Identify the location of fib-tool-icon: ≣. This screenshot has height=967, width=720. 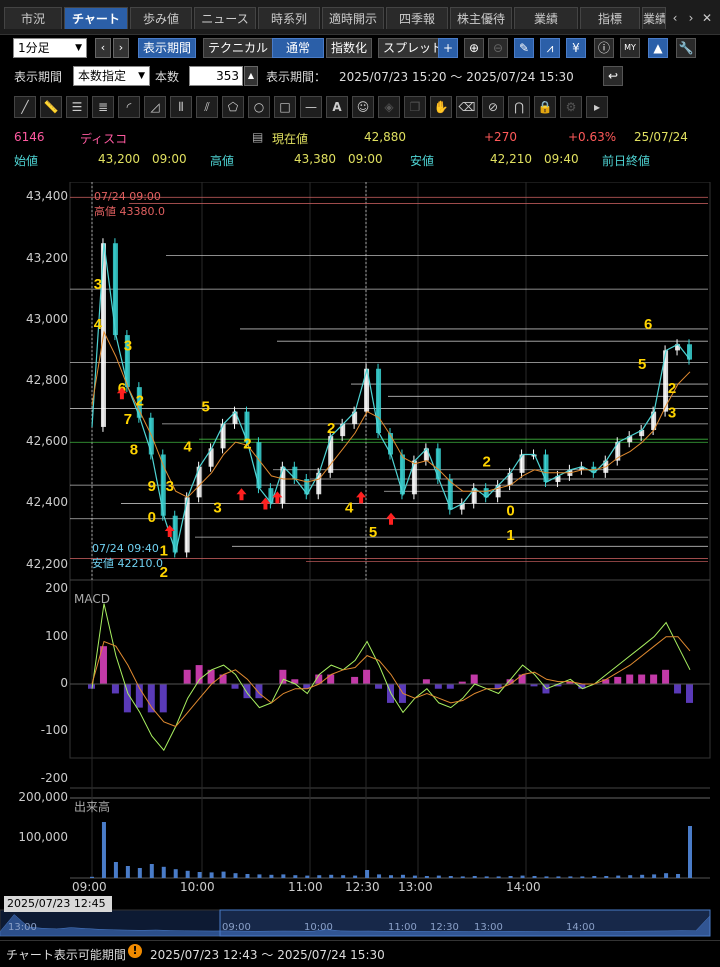
(103, 107).